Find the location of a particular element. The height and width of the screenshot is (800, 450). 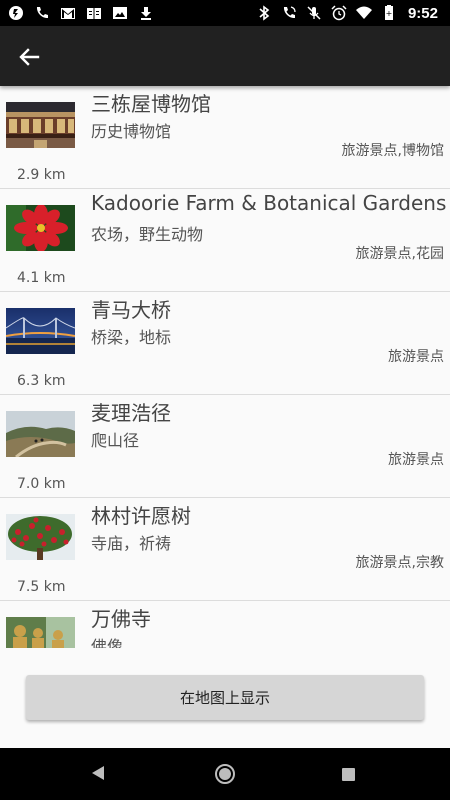

place-subtitle: 寺庙，祈祷 is located at coordinates (131, 543).